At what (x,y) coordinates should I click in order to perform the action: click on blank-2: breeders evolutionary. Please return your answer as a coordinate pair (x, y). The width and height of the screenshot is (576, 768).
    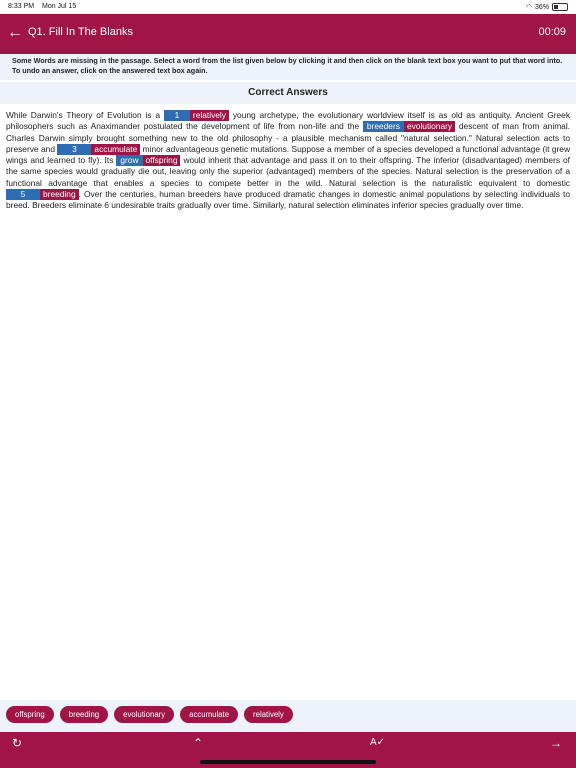
    Looking at the image, I should click on (409, 127).